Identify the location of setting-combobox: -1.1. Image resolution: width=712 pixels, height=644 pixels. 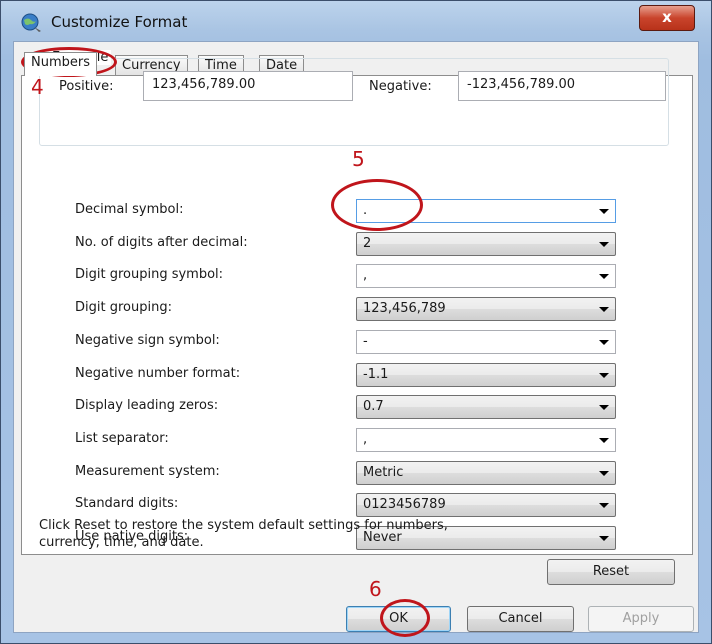
(486, 375).